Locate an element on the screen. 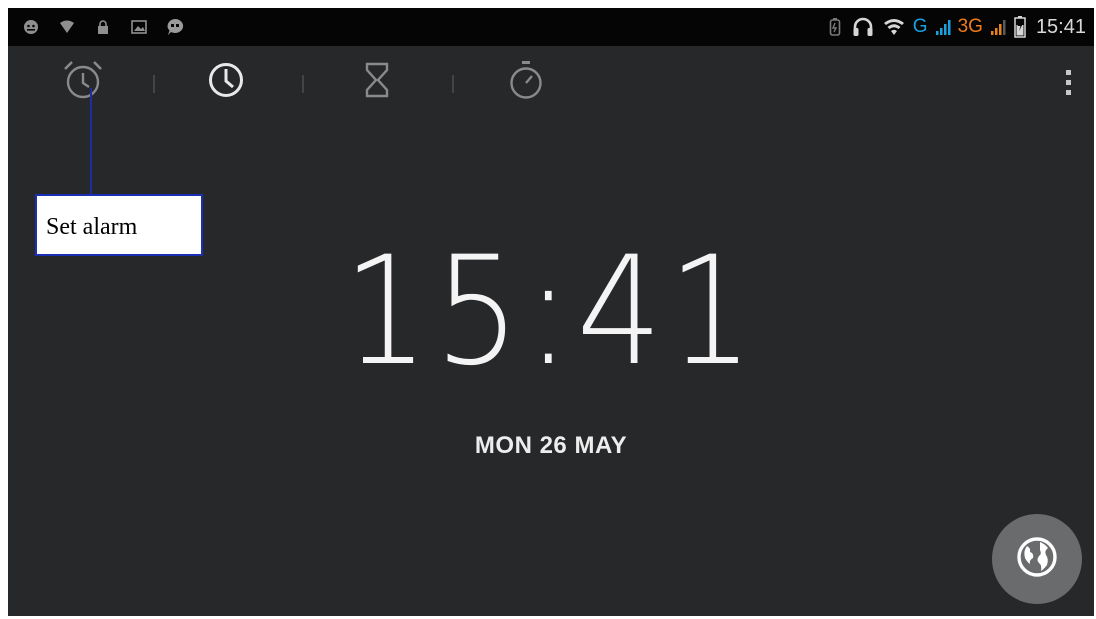  clock-time: 15:41 is located at coordinates (551, 312).